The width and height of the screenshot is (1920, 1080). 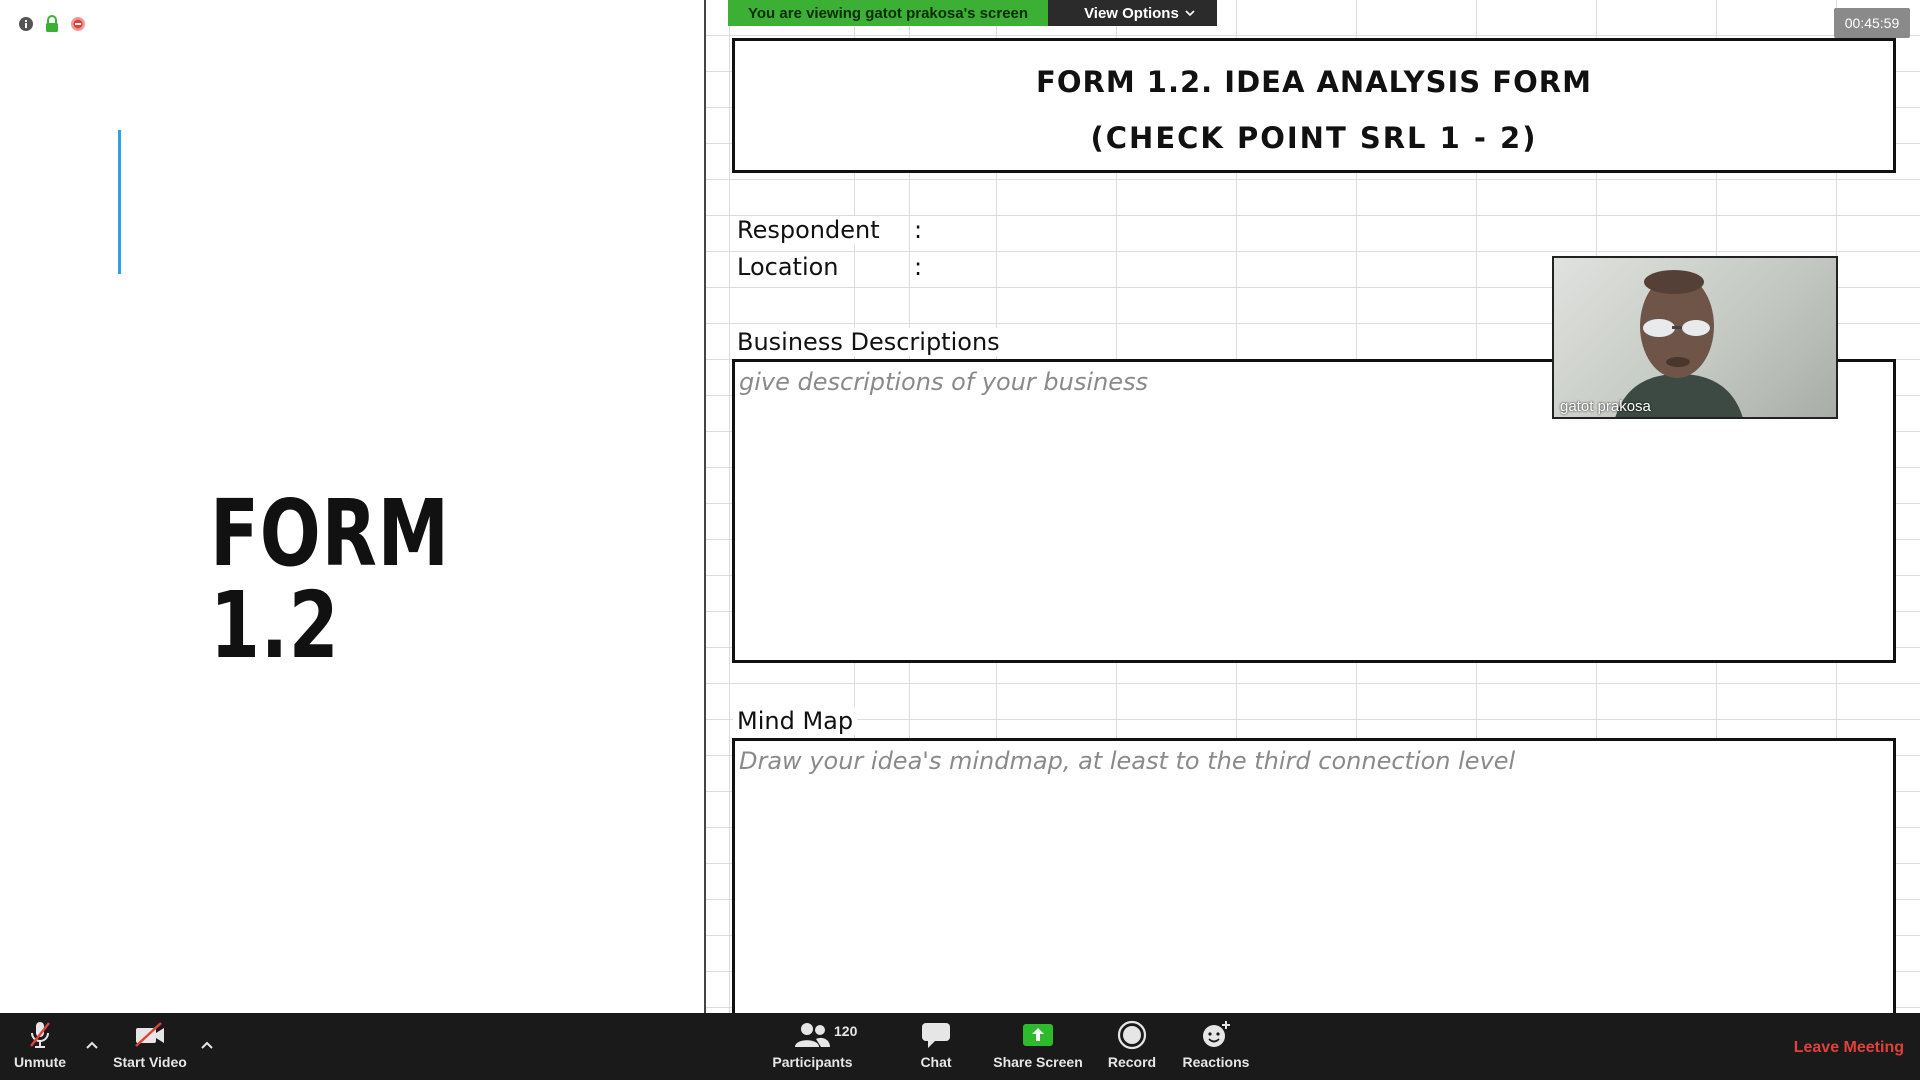 I want to click on view-options-button: View Options, so click(x=1132, y=13).